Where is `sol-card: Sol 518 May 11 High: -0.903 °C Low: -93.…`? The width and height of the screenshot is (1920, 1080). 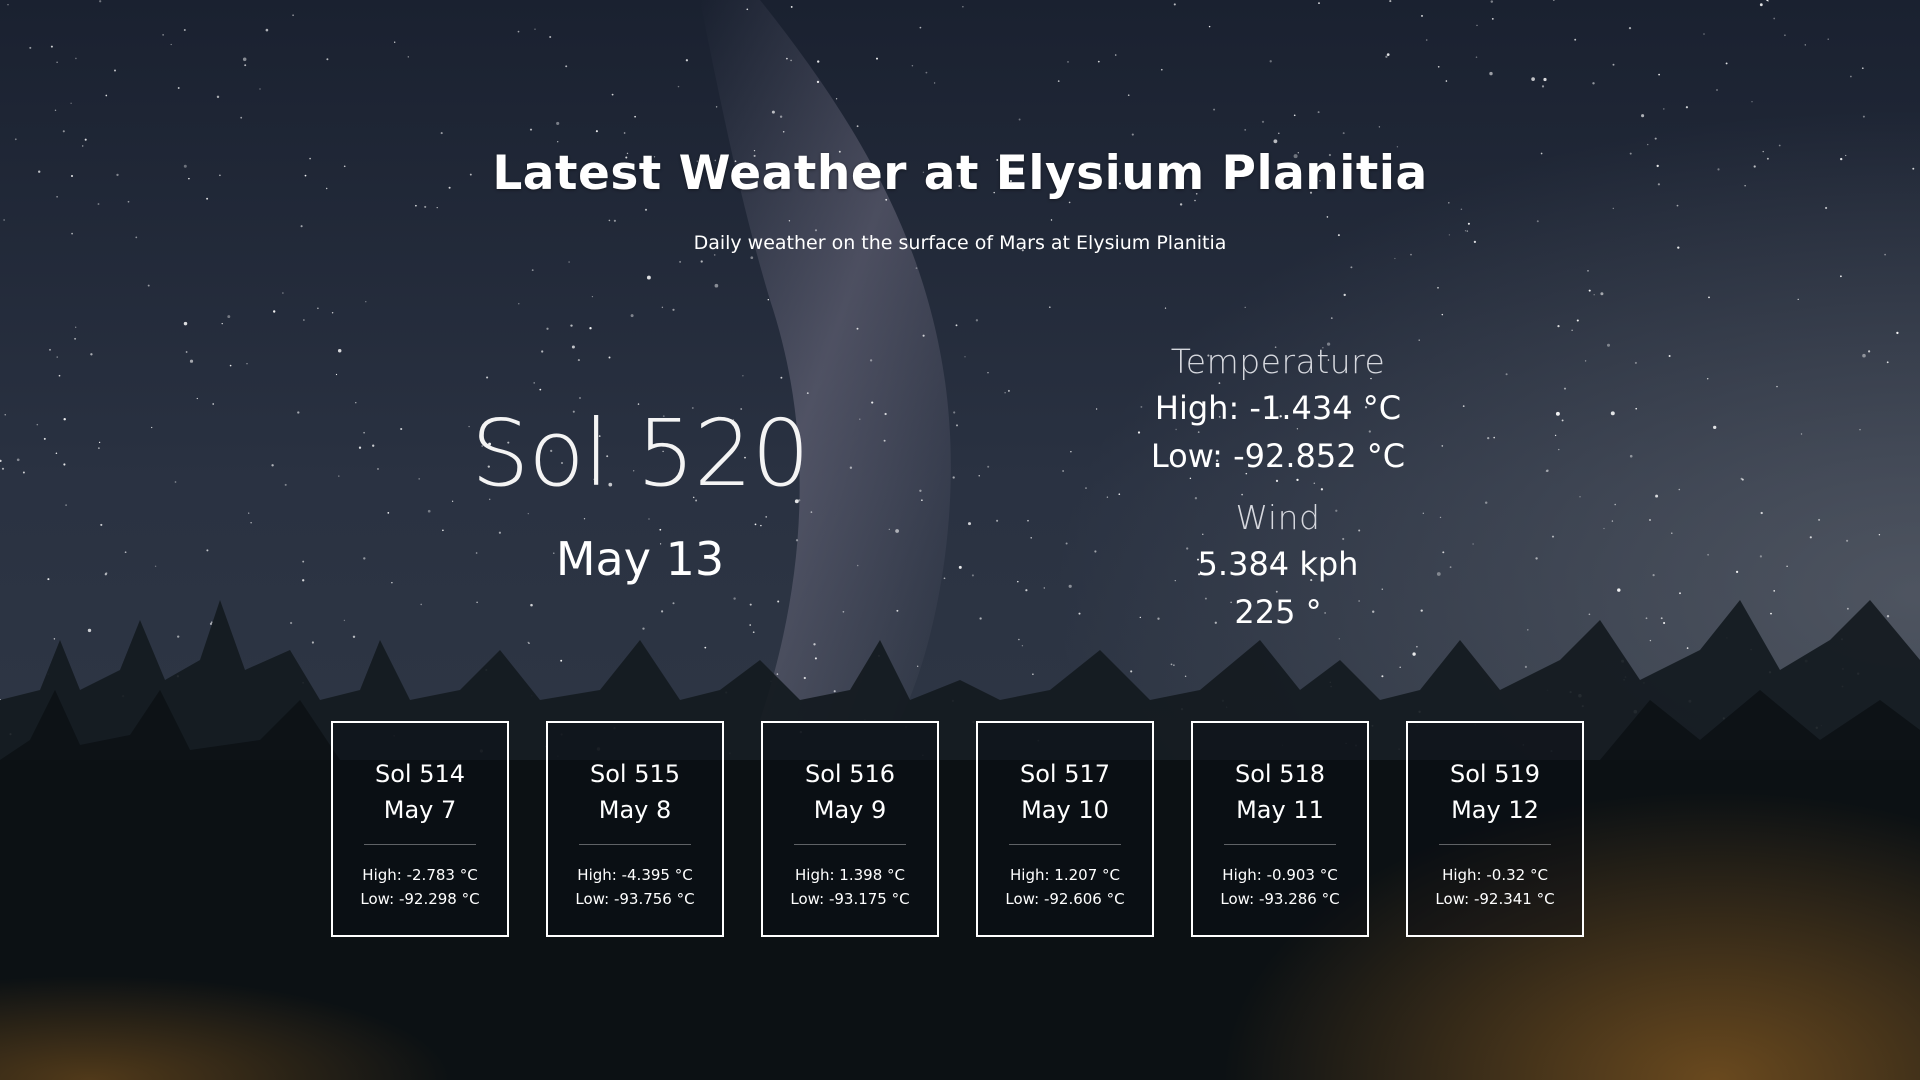 sol-card: Sol 518 May 11 High: -0.903 °C Low: -93.… is located at coordinates (1280, 829).